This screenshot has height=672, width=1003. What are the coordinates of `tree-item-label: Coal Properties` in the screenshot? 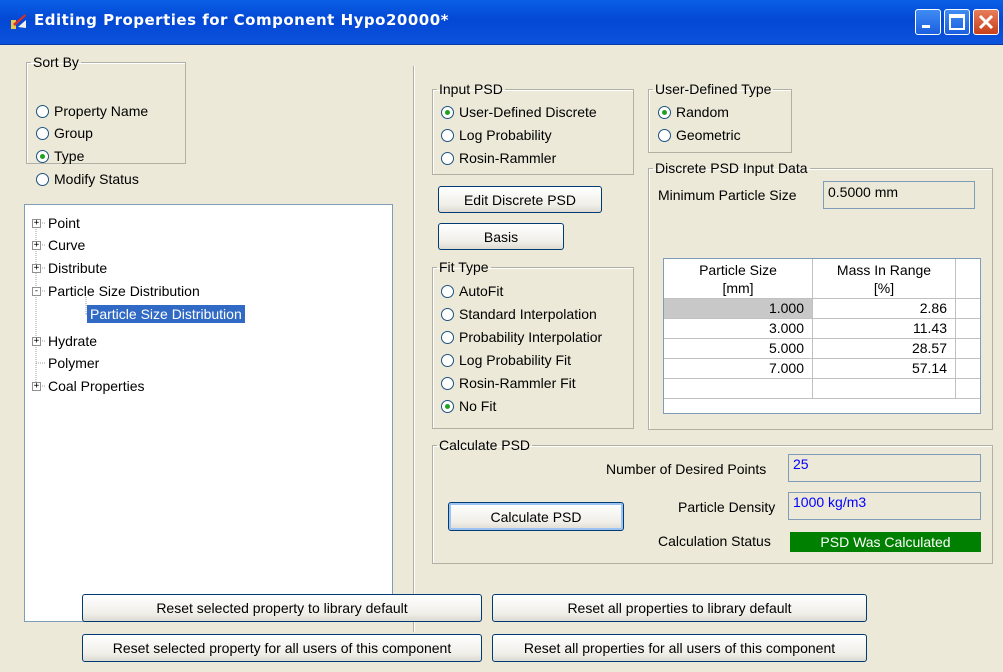 It's located at (96, 386).